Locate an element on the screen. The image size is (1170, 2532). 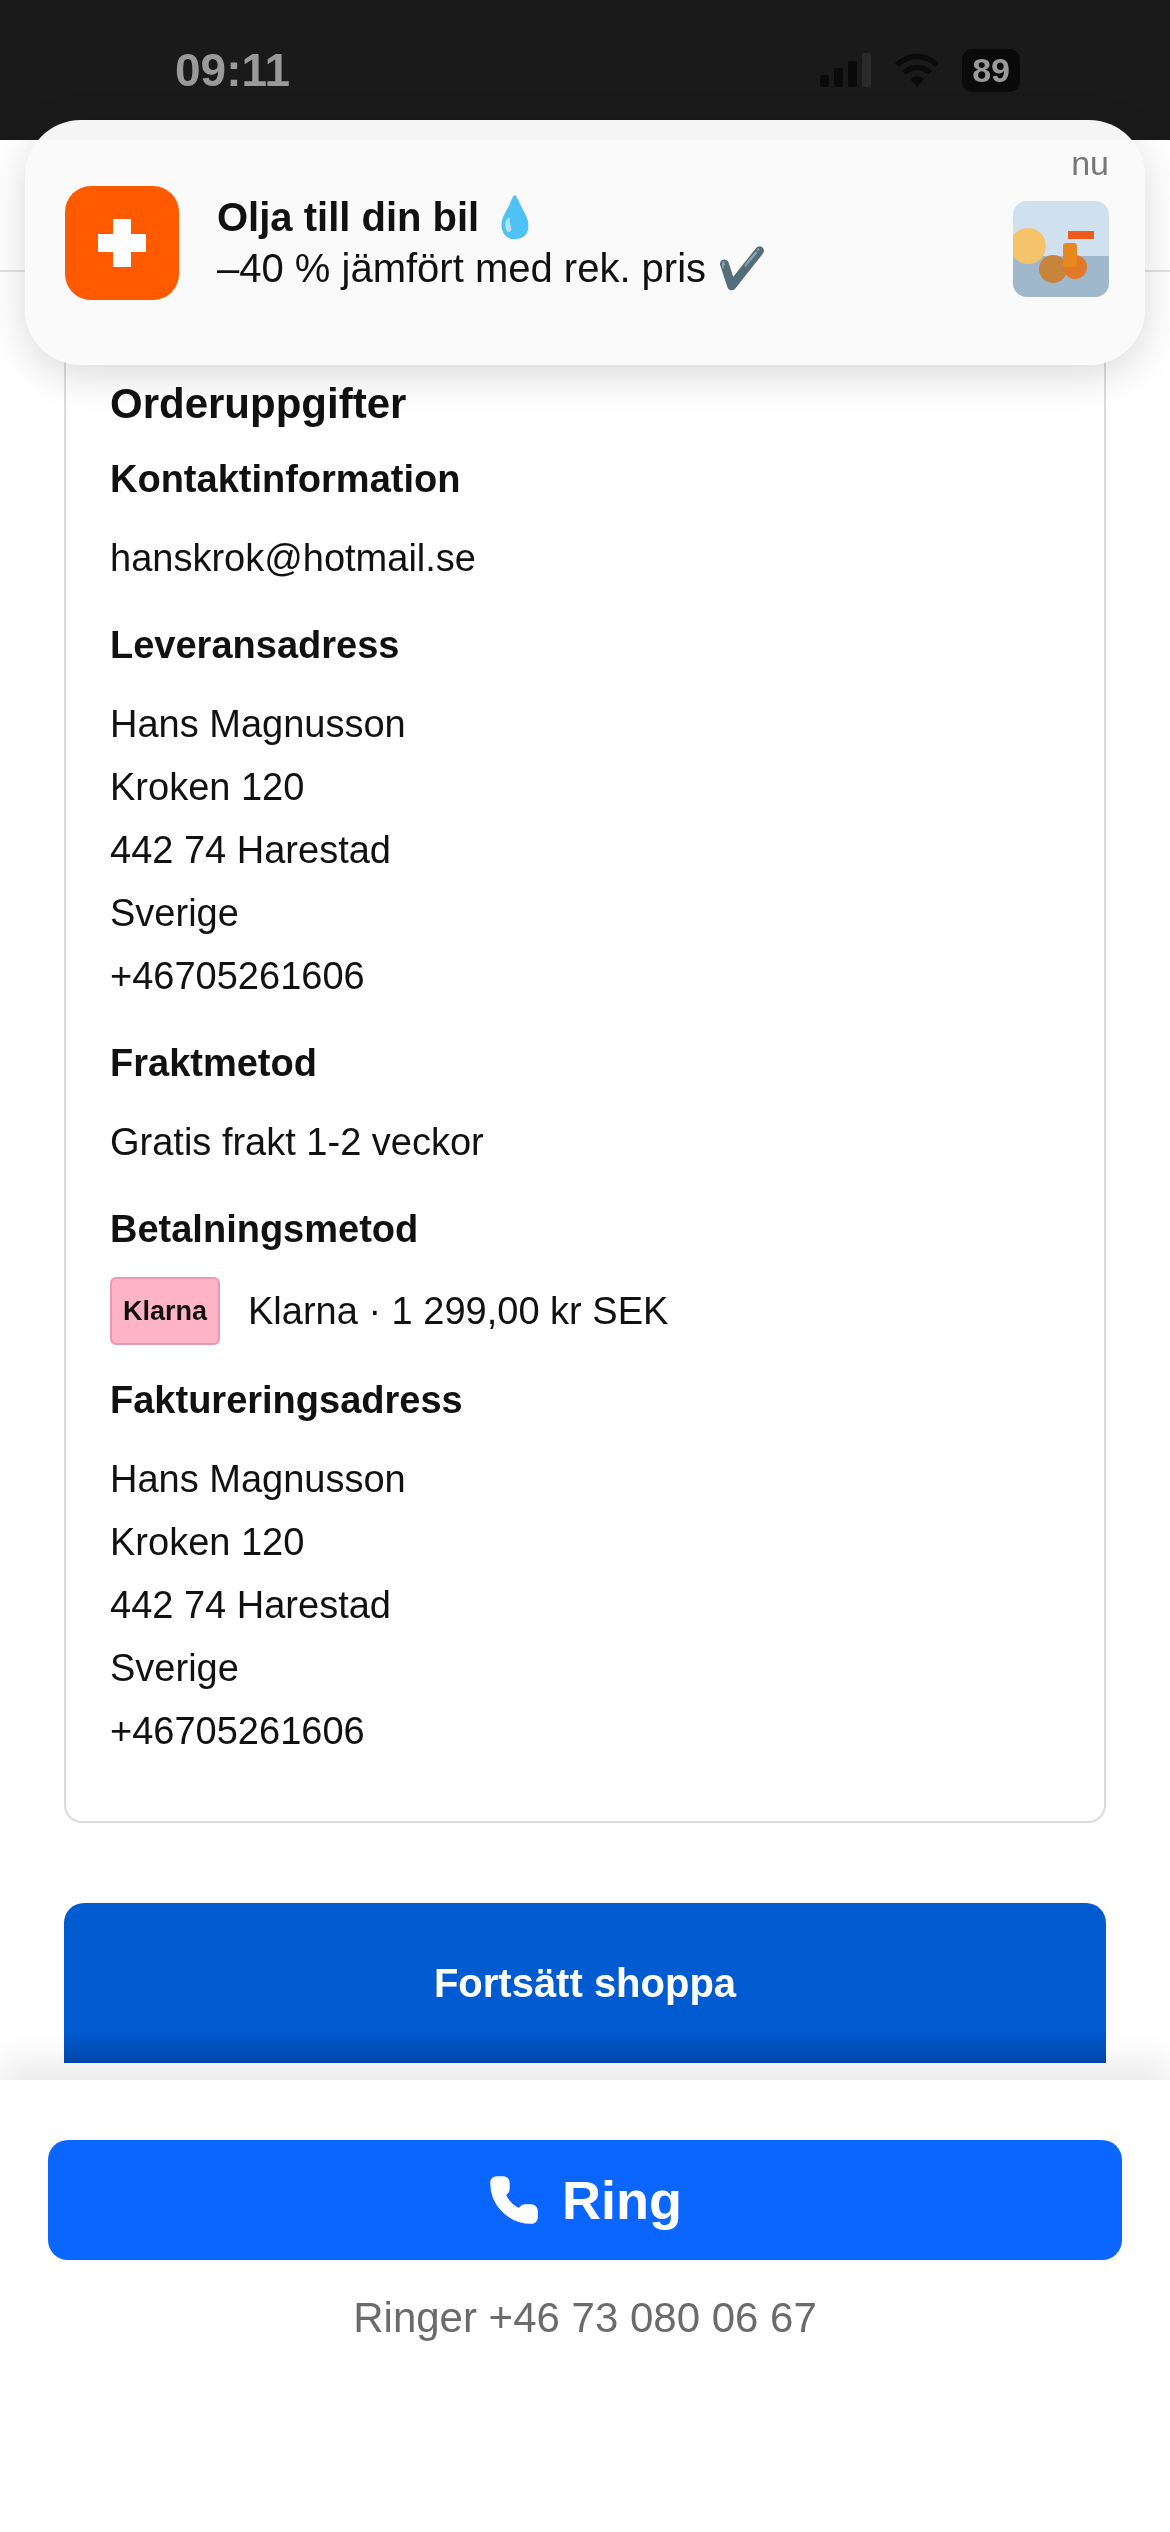
notification-title: Olja till din bil 💧 is located at coordinates (379, 217).